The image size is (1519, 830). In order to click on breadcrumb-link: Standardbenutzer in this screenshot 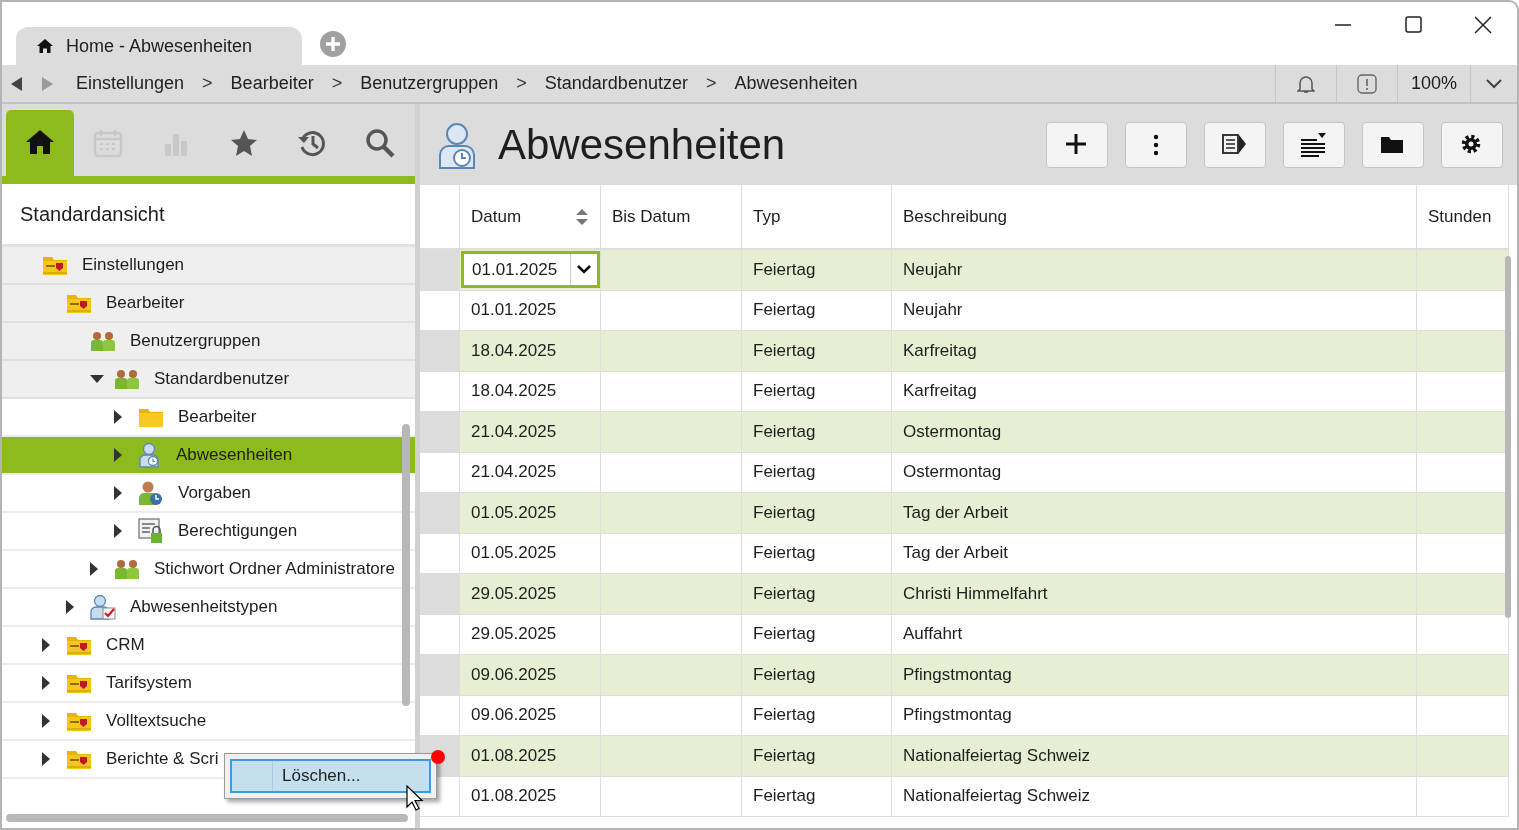, I will do `click(616, 83)`.